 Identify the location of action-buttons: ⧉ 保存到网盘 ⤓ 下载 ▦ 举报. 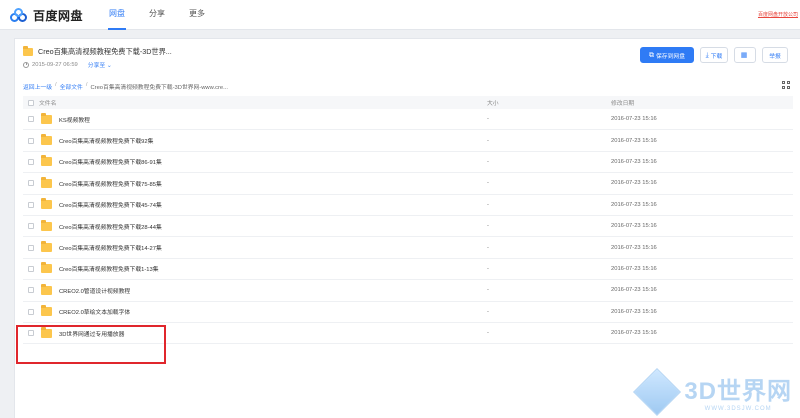
(711, 55).